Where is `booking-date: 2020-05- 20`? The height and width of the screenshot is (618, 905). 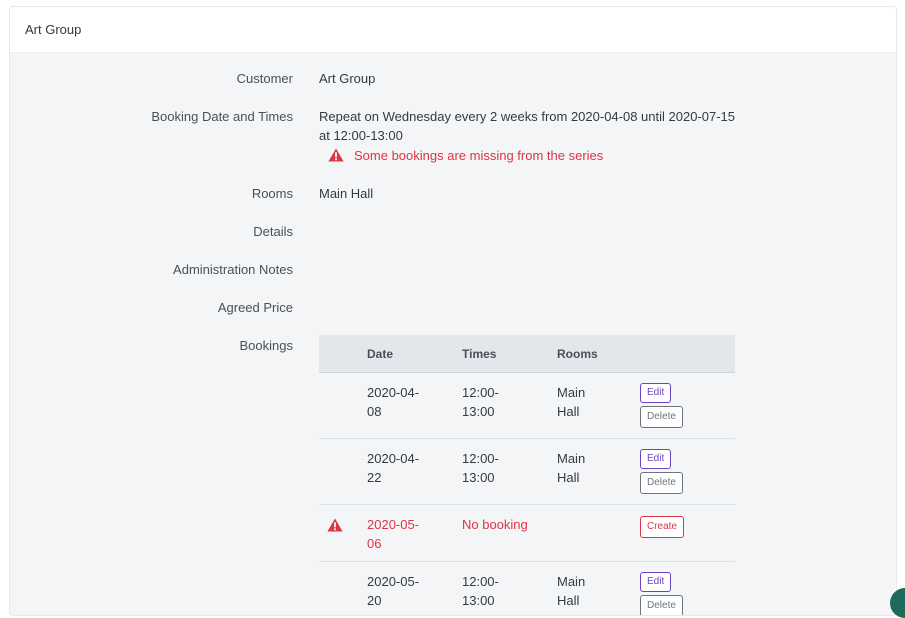 booking-date: 2020-05- 20 is located at coordinates (393, 591).